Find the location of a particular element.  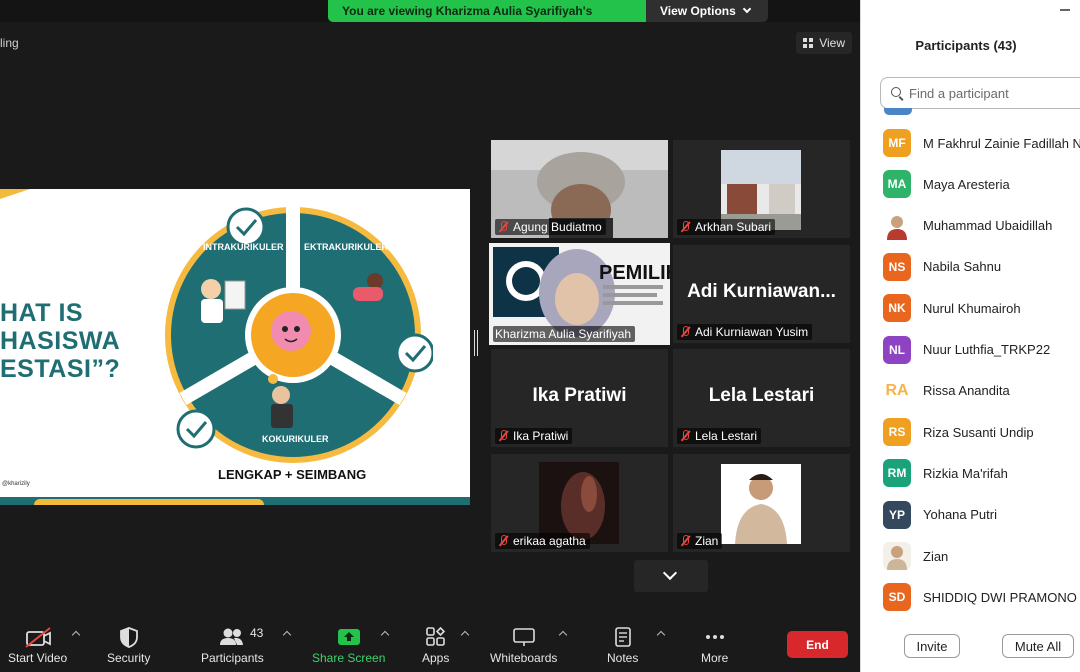

video-tile-adi: Adi Kurniawan... Adi Kurniawan Yusim is located at coordinates (761, 294).